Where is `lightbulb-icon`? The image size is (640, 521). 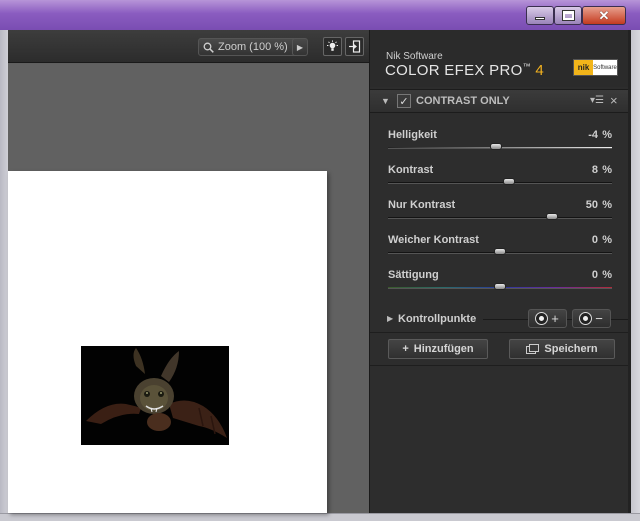
lightbulb-icon is located at coordinates (332, 45).